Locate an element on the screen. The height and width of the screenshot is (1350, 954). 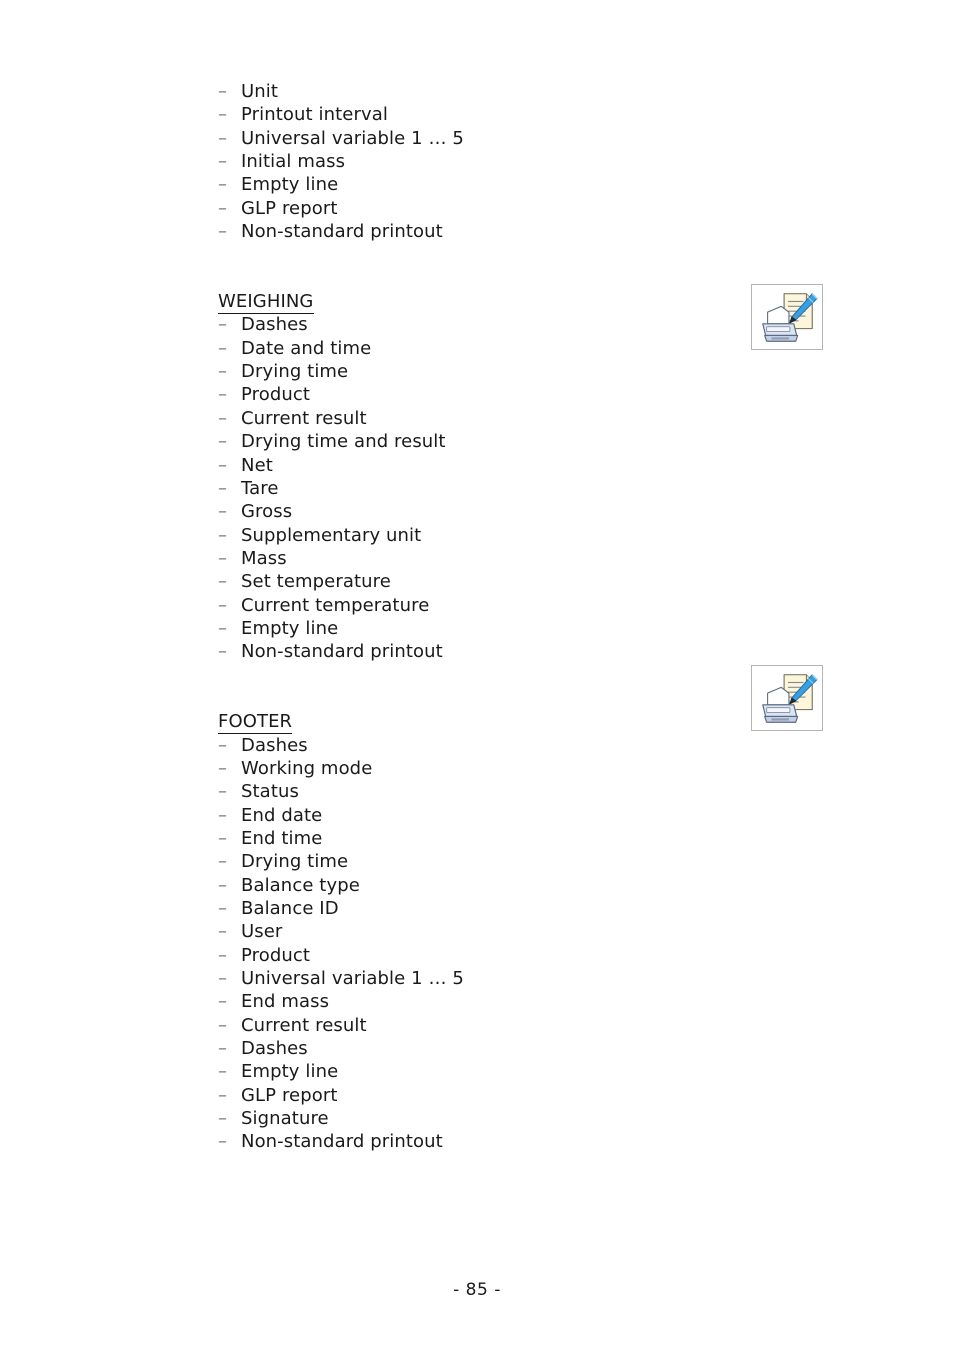
list-item-label: End time is located at coordinates (282, 838).